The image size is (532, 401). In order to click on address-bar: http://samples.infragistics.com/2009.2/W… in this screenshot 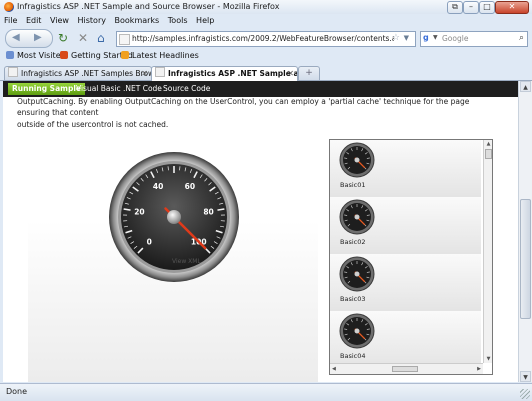, I will do `click(266, 39)`.